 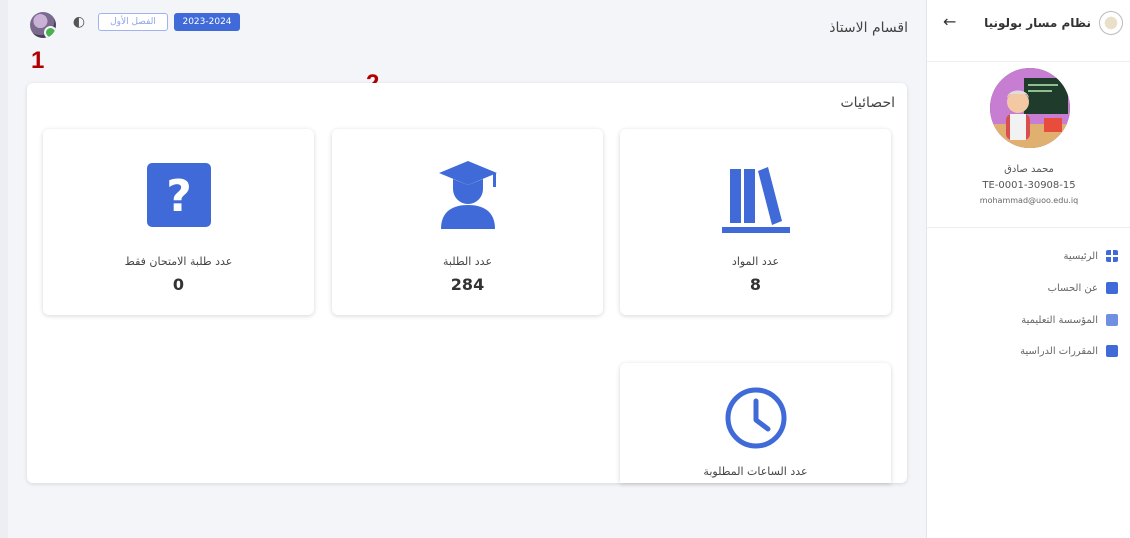 I want to click on semester-badge: الفصل الأول, so click(x=133, y=22).